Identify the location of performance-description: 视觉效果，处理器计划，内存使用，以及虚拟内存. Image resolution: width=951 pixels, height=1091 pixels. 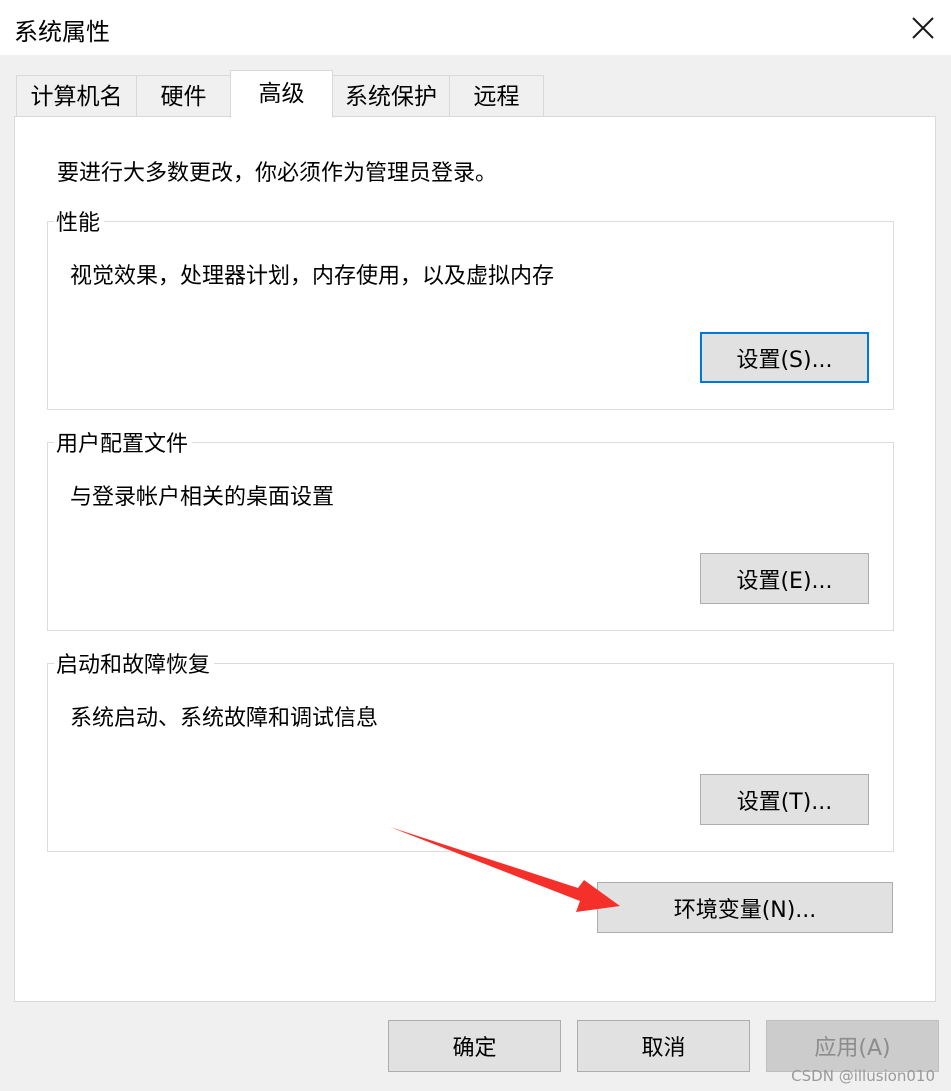
(312, 276).